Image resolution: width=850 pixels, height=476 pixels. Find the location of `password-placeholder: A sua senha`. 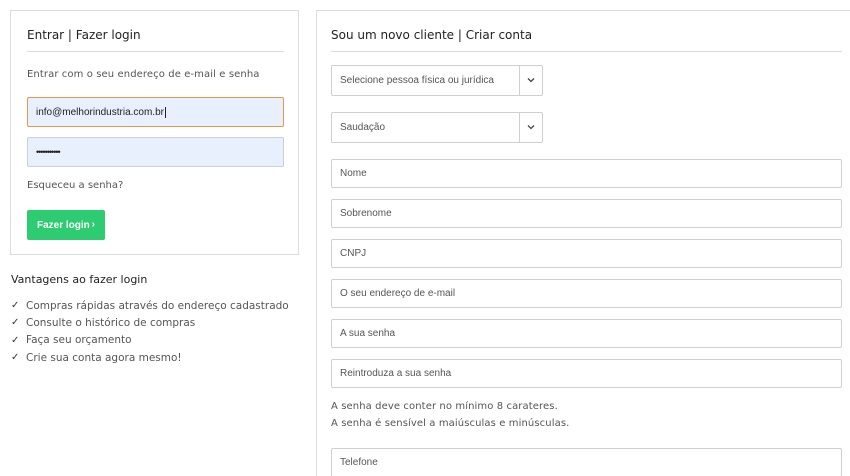

password-placeholder: A sua senha is located at coordinates (368, 333).